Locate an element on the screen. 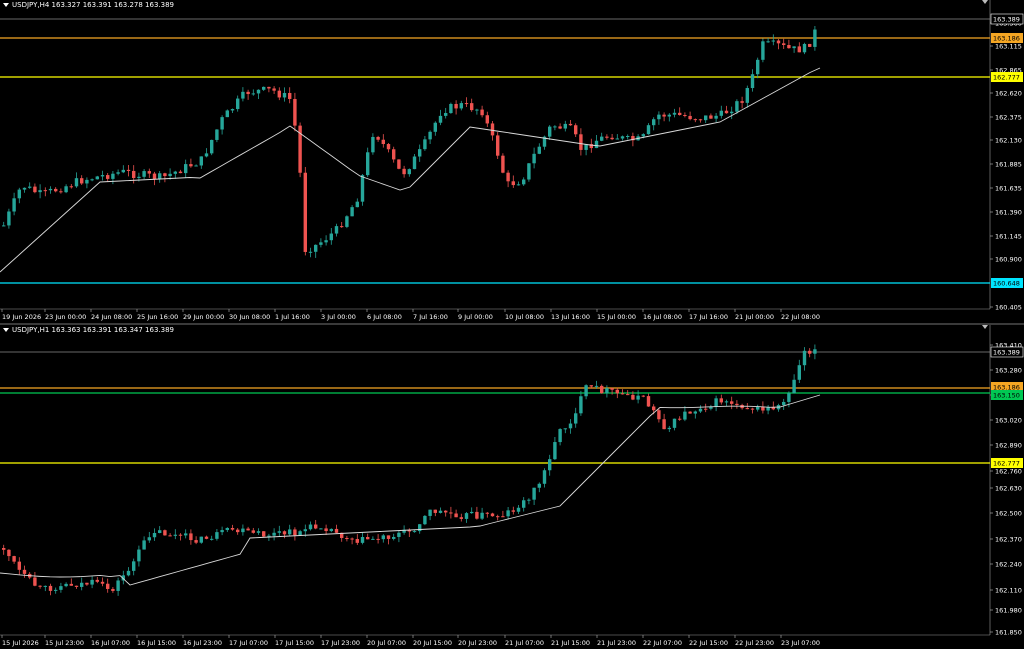  time-tick-label: 21 Jul 15:00 is located at coordinates (570, 643).